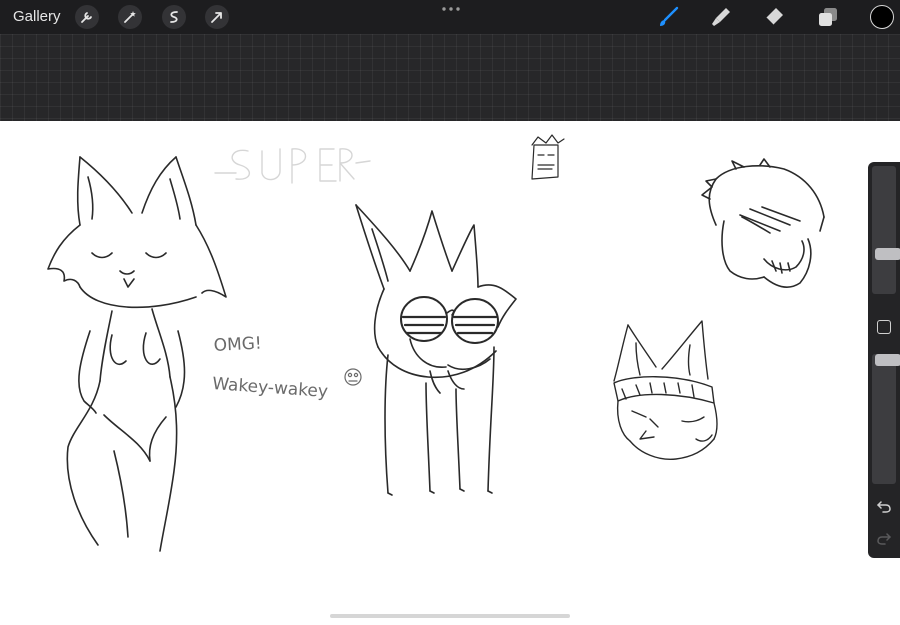 The height and width of the screenshot is (625, 900). I want to click on top-toolbar: Gallery, so click(450, 17).